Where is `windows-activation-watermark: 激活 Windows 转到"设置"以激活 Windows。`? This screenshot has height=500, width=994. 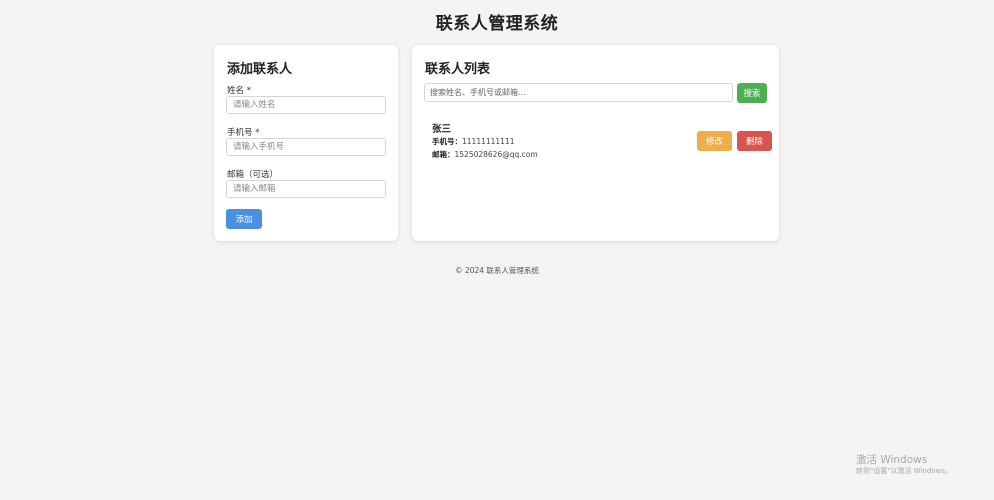
windows-activation-watermark: 激活 Windows 转到"设置"以激活 Windows。 is located at coordinates (904, 465).